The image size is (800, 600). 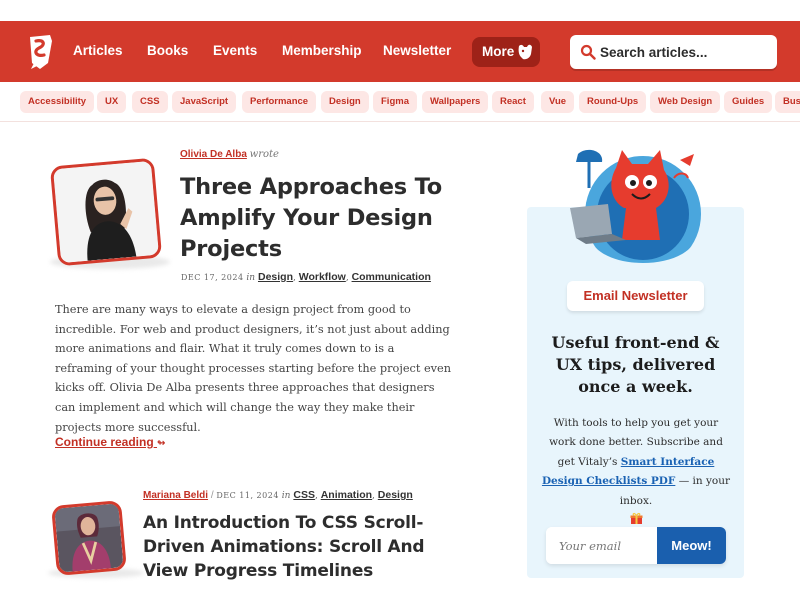 I want to click on continue-reading-link: Continue reading ↬, so click(x=110, y=442).